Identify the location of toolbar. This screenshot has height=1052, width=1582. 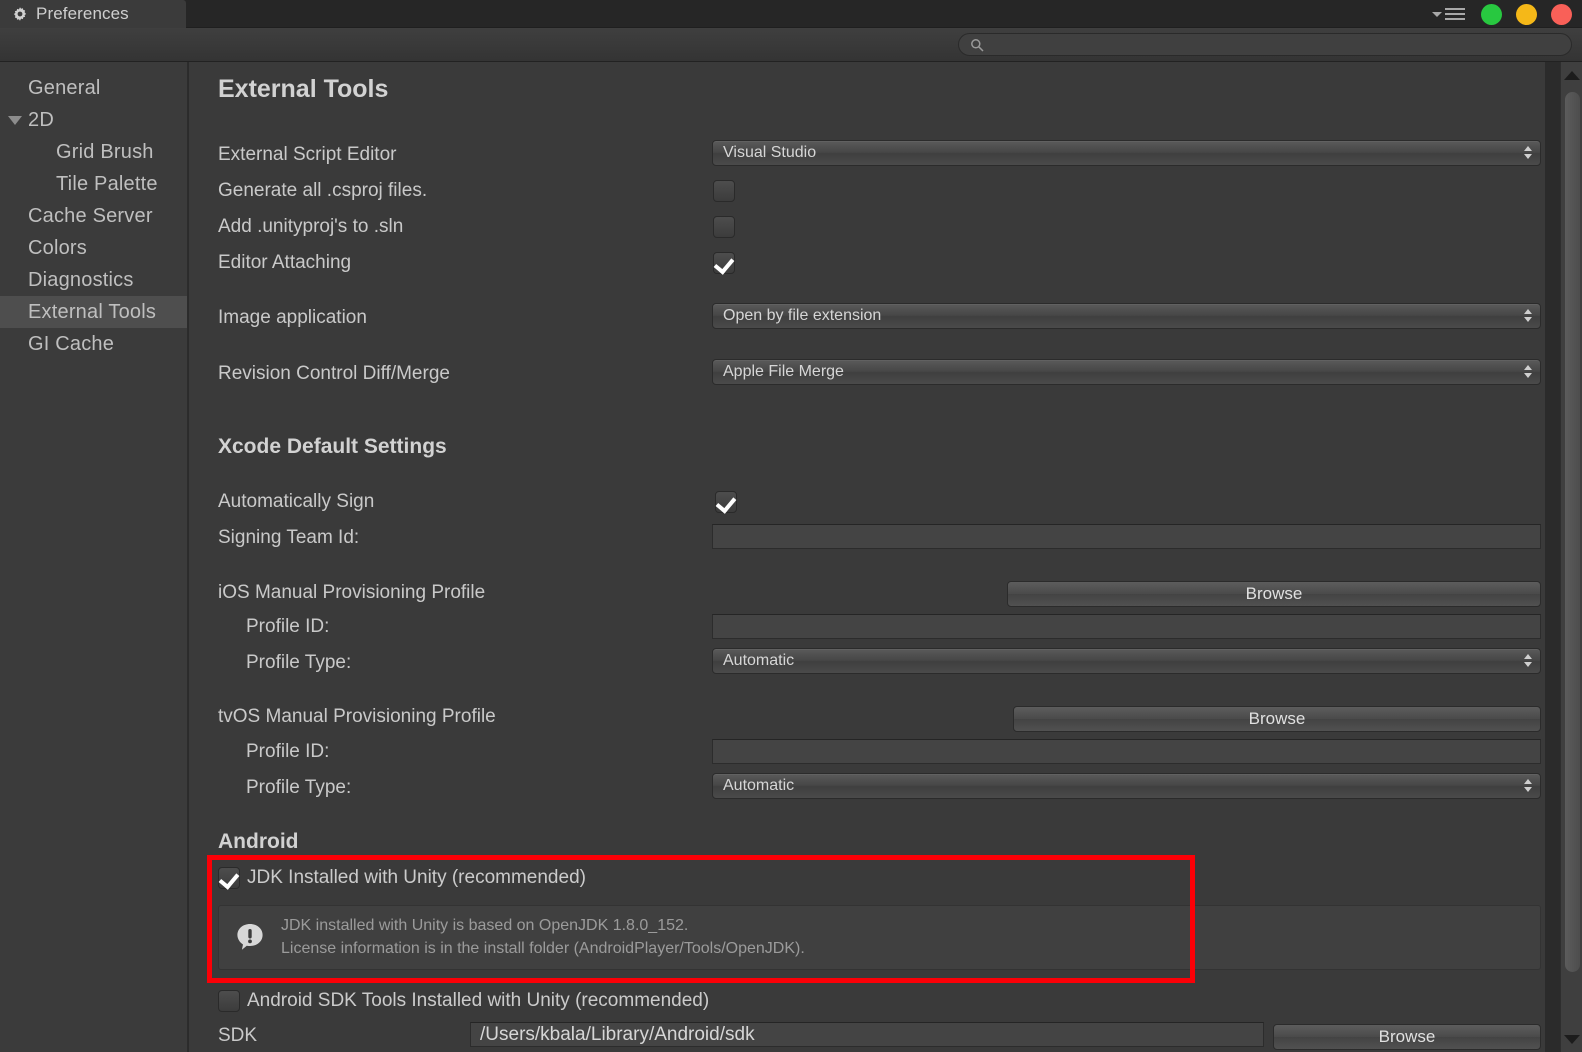
(791, 45).